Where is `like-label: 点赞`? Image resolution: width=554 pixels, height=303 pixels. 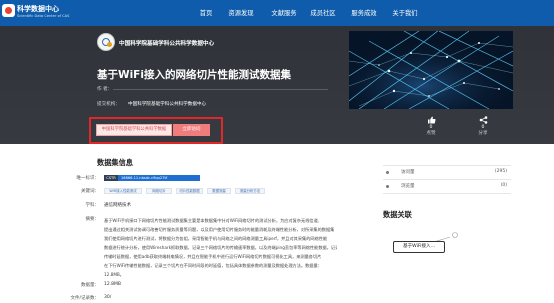 like-label: 点赞 is located at coordinates (431, 133).